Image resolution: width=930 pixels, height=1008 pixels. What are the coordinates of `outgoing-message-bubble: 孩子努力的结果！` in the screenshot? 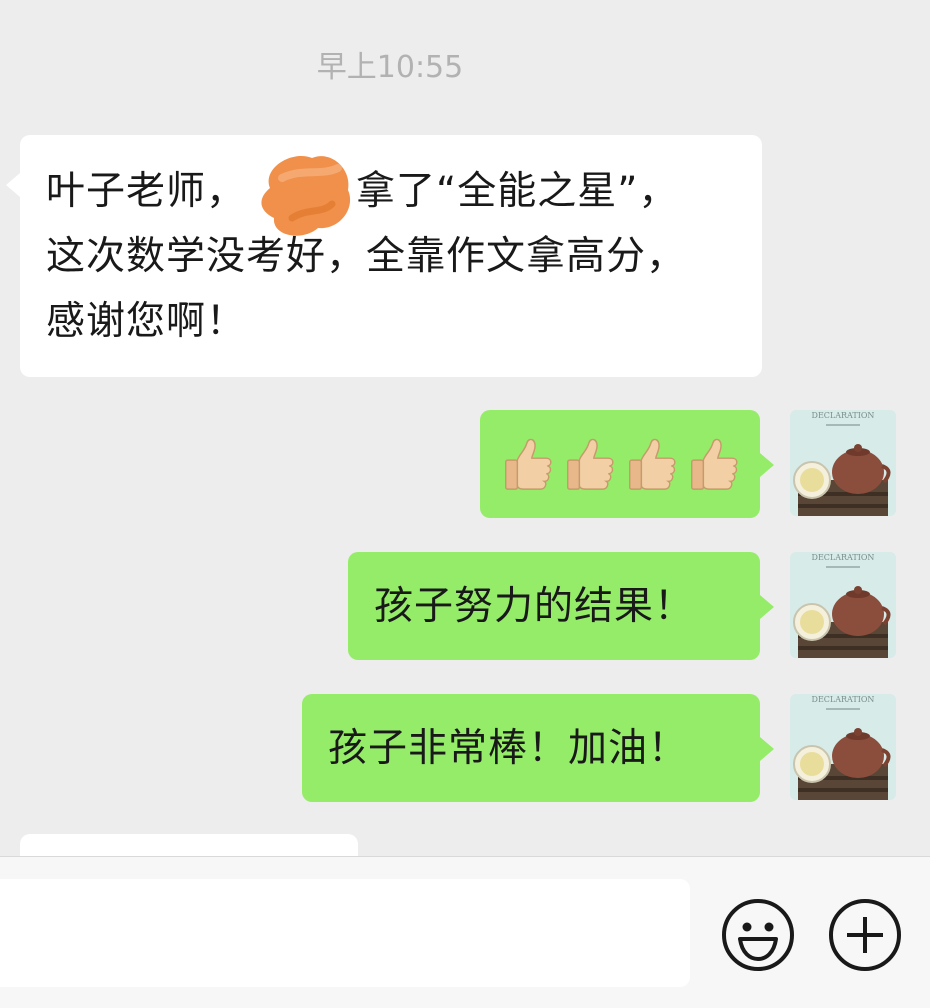 It's located at (561, 606).